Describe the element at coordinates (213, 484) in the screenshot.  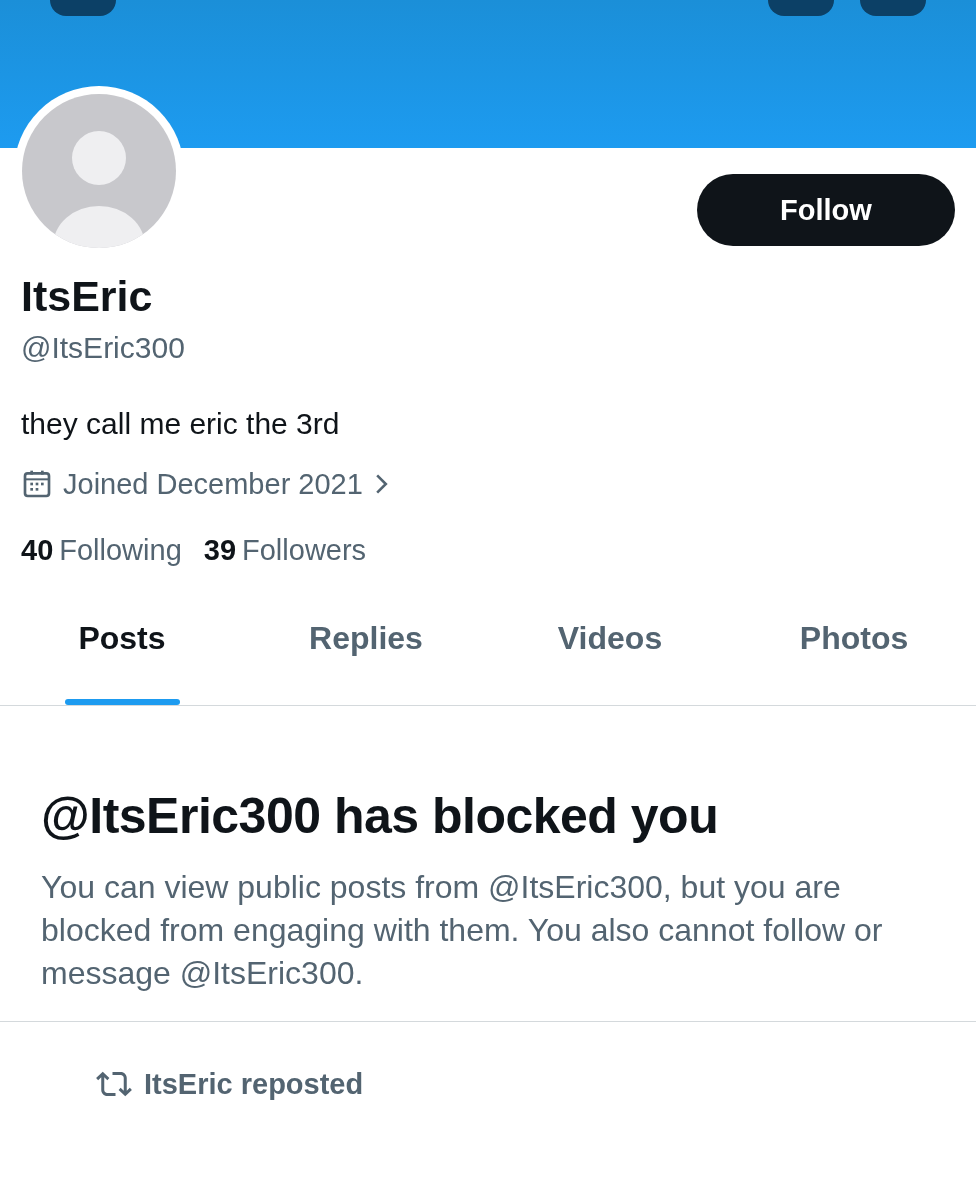
I see `joined-date: Joined December 2021` at that location.